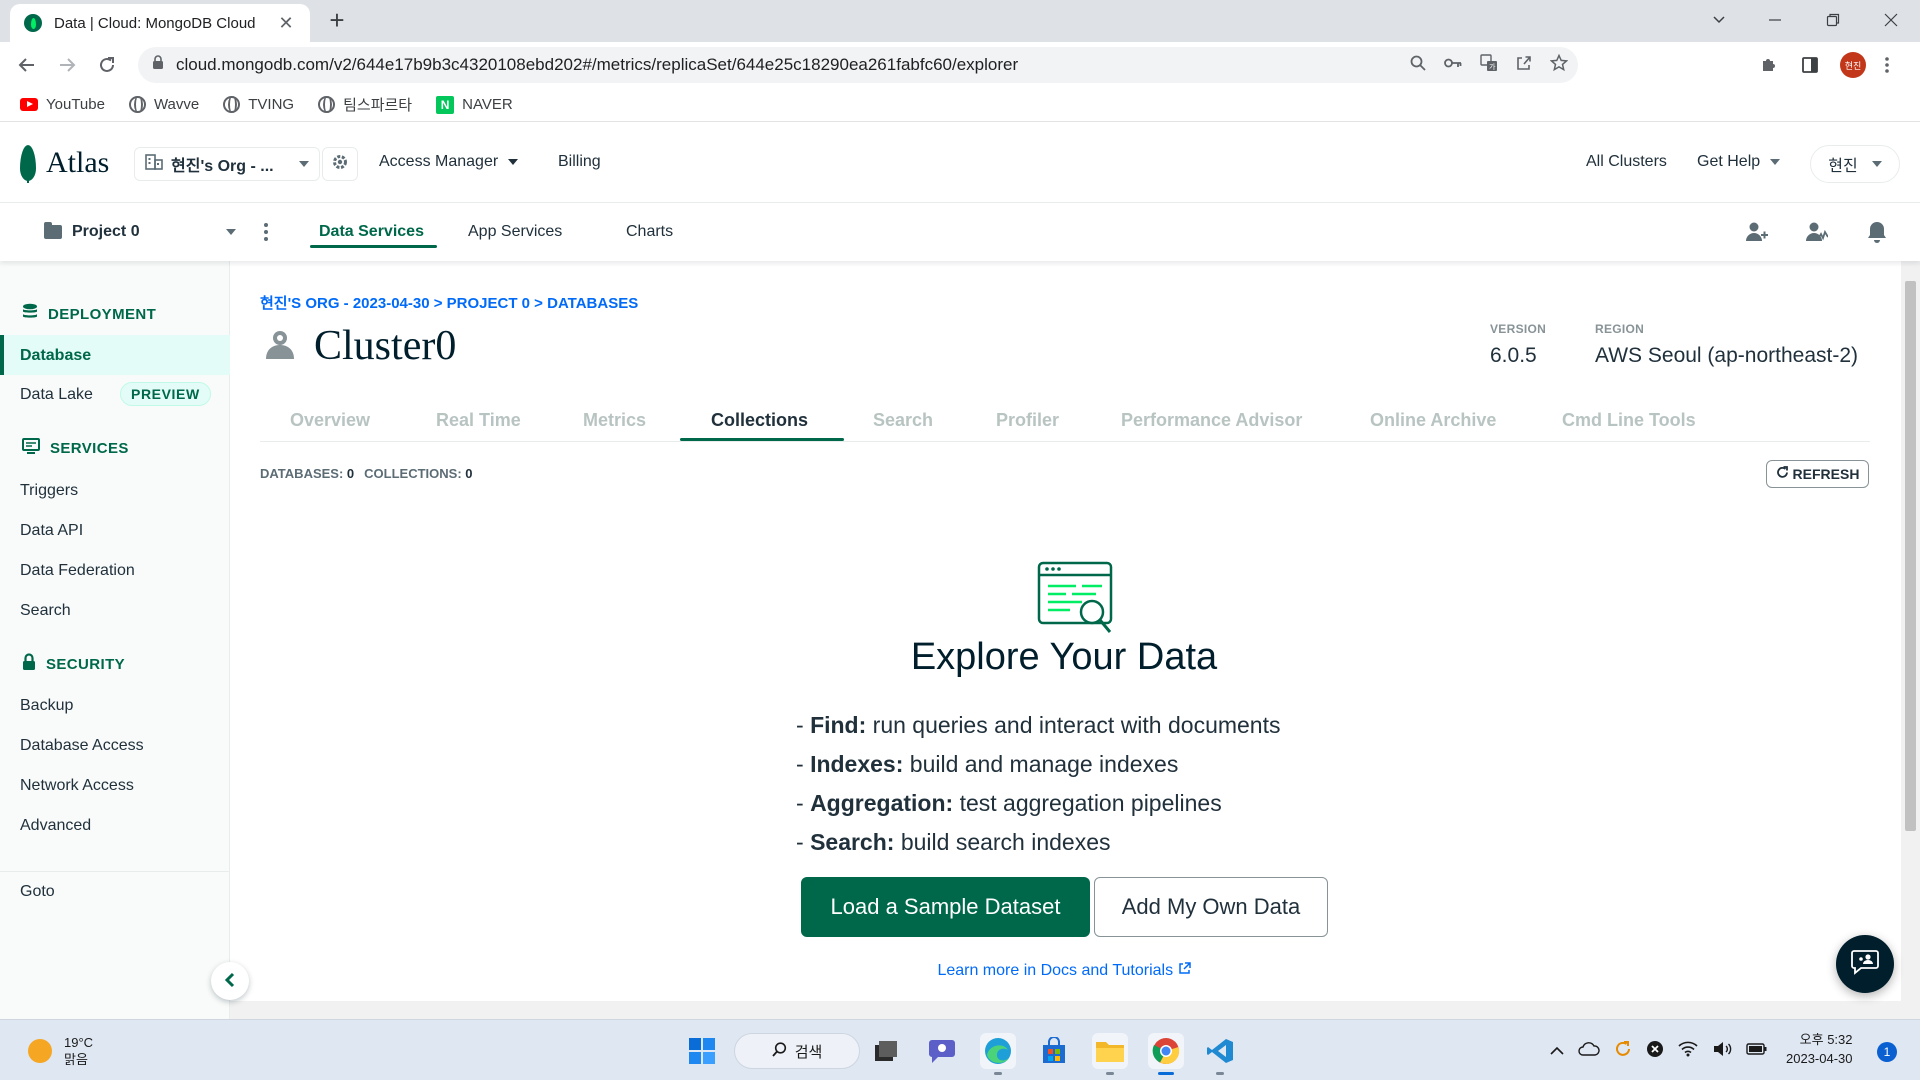 The height and width of the screenshot is (1080, 1920). Describe the element at coordinates (903, 420) in the screenshot. I see `tab-search: Search` at that location.